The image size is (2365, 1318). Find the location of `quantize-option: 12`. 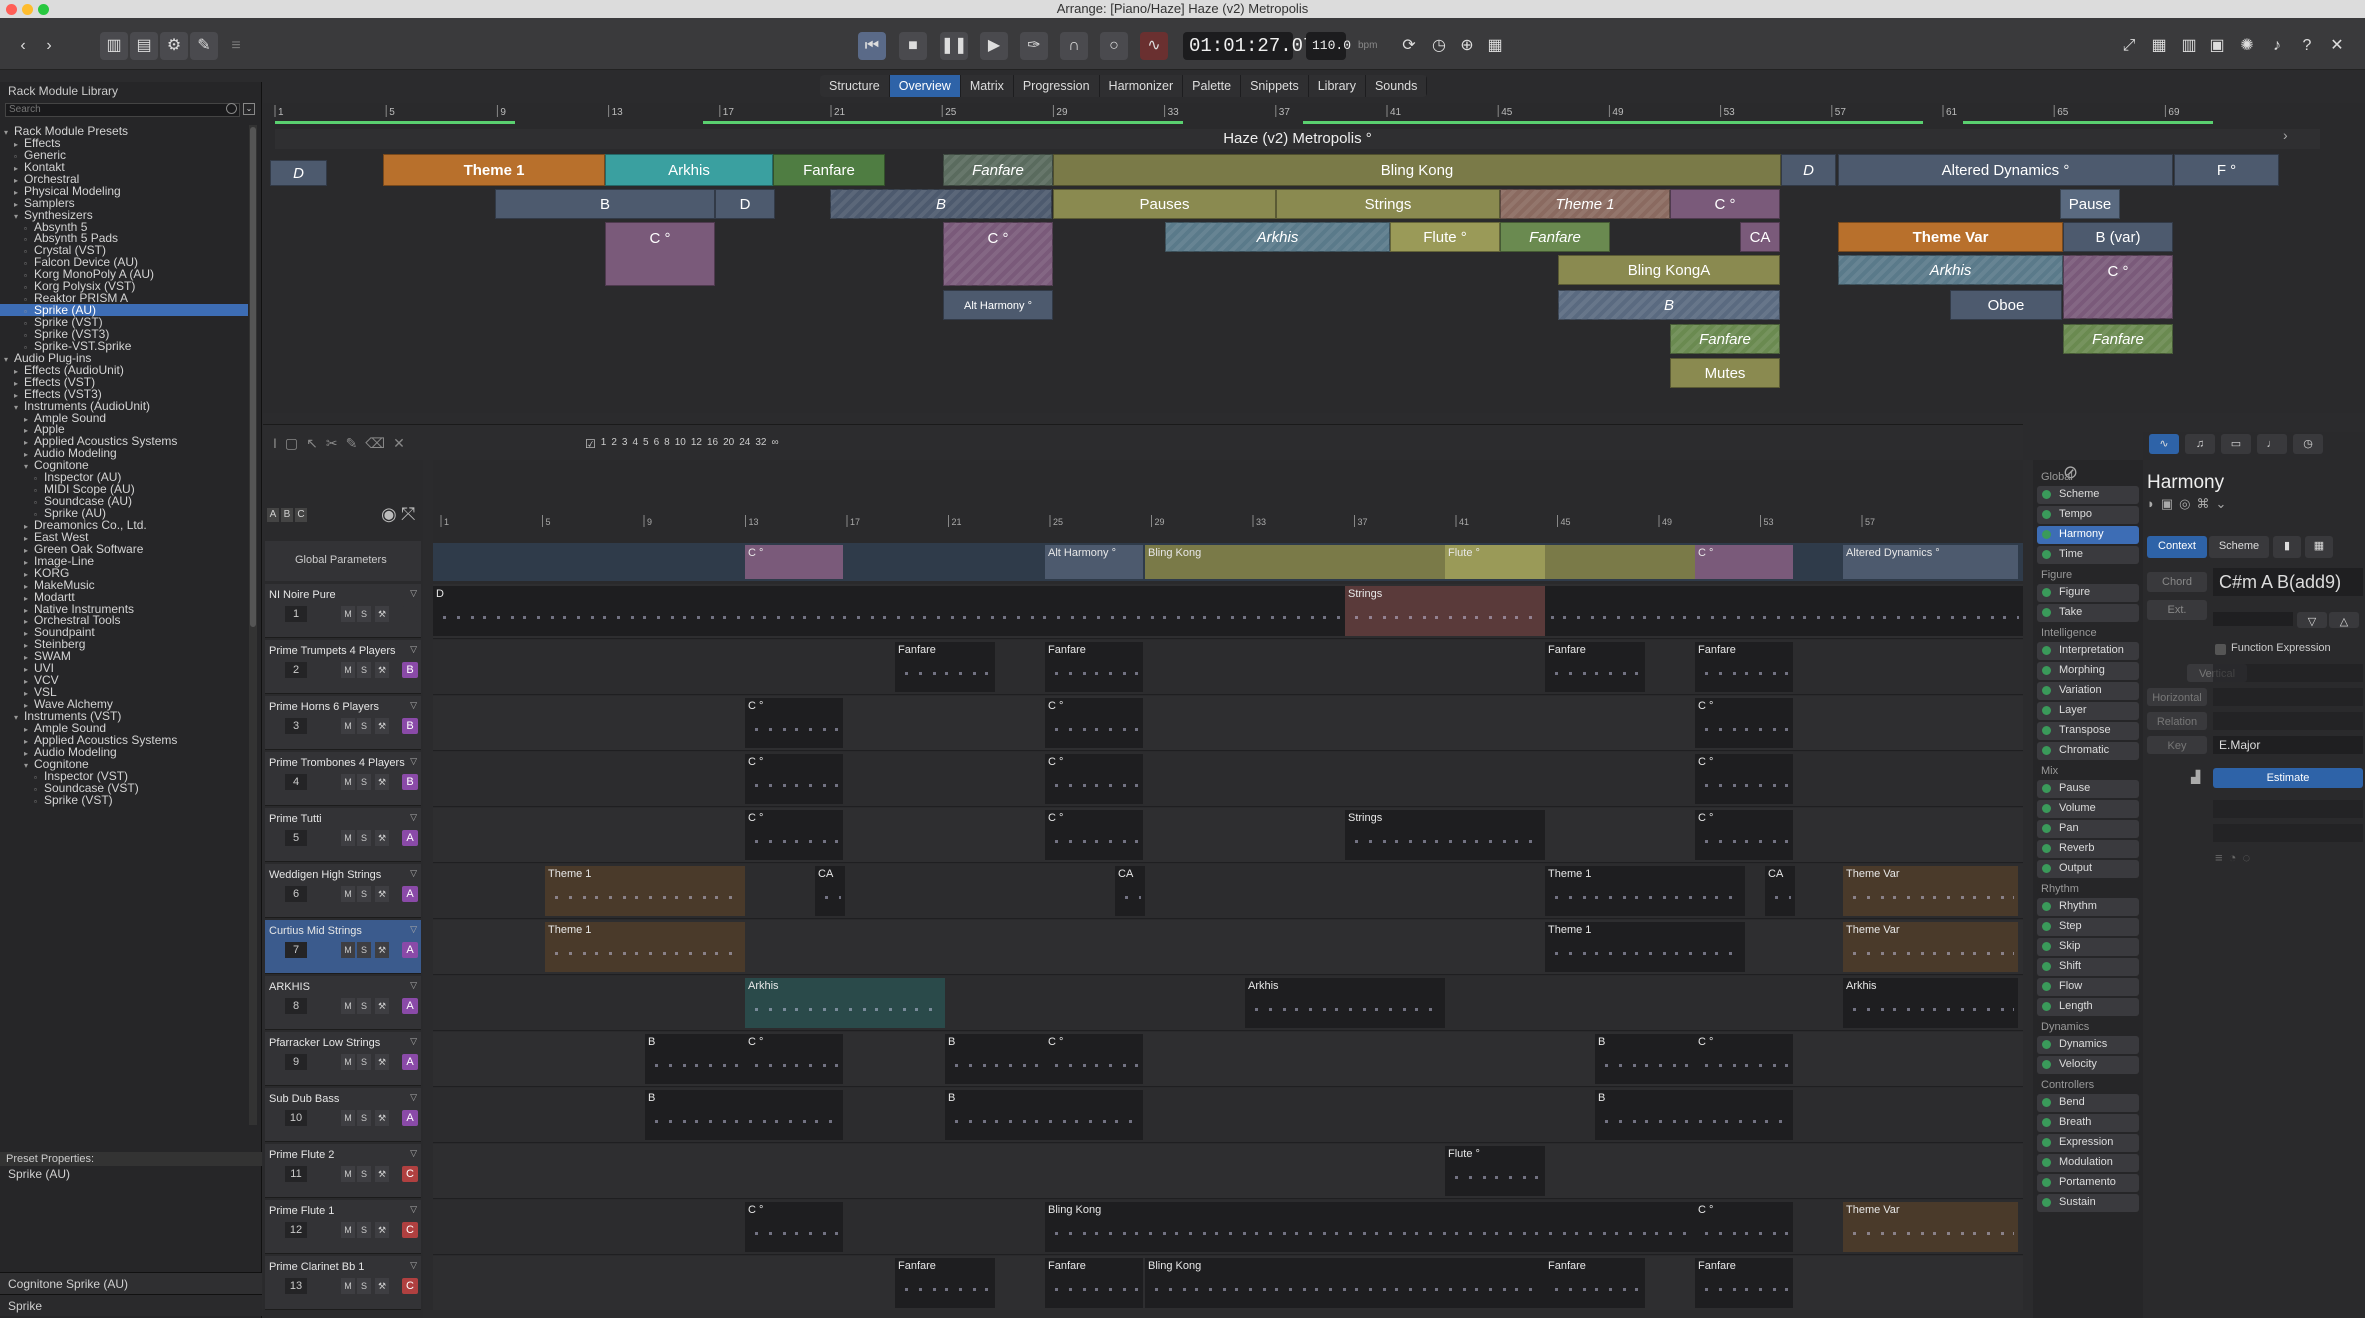

quantize-option: 12 is located at coordinates (696, 444).